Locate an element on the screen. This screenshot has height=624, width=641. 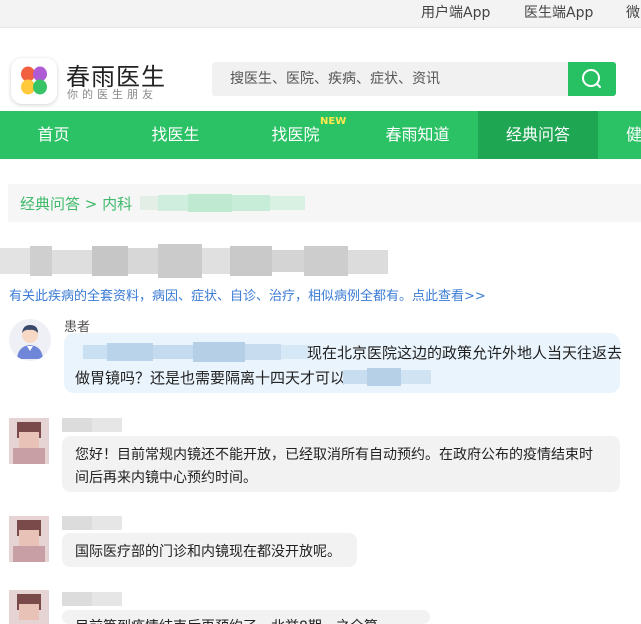
disease-info-link: 有关此疾病的全套资料，病因、症状、自诊、治疗，相似病例全都有。点此查看>> is located at coordinates (247, 294).